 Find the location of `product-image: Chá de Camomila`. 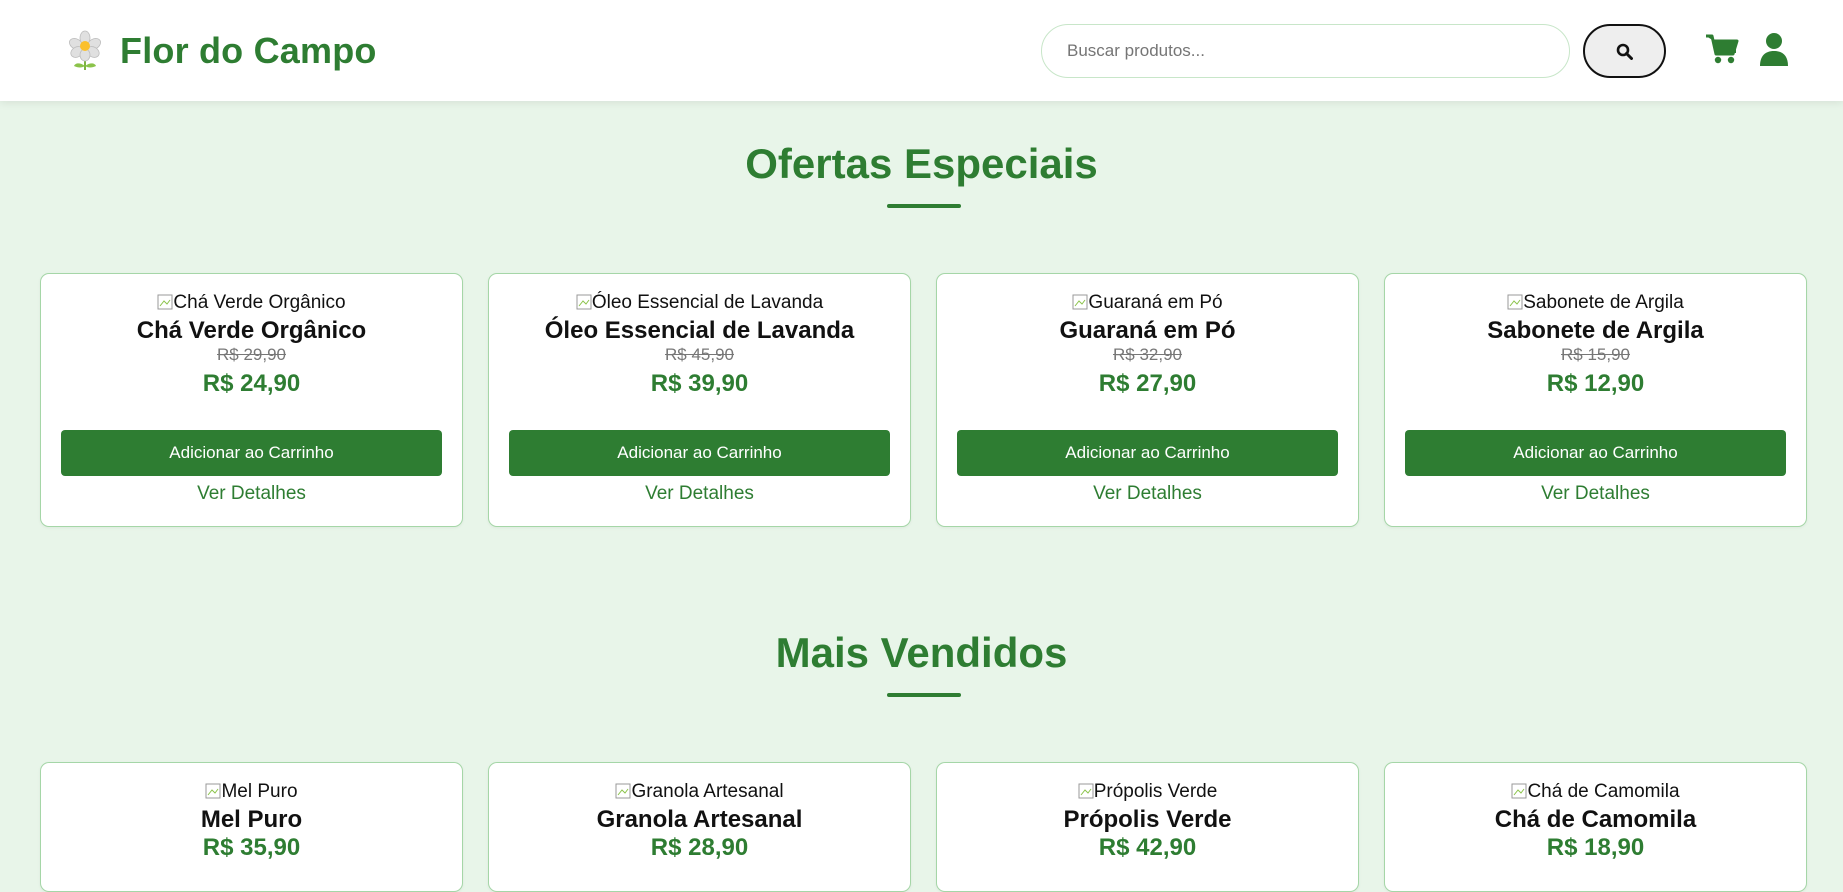

product-image: Chá de Camomila is located at coordinates (1595, 792).